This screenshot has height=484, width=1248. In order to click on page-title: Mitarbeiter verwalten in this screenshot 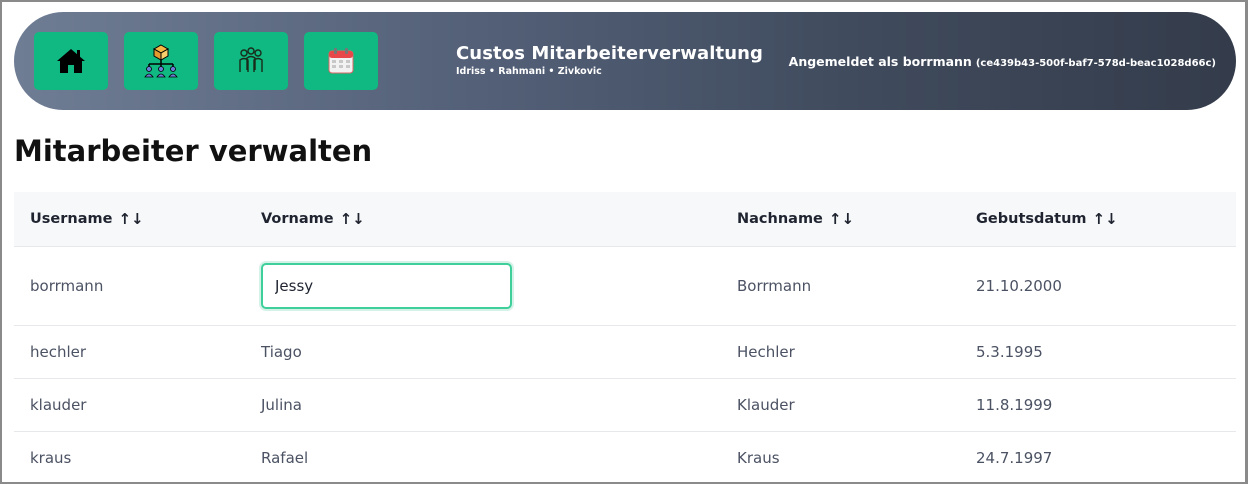, I will do `click(193, 151)`.